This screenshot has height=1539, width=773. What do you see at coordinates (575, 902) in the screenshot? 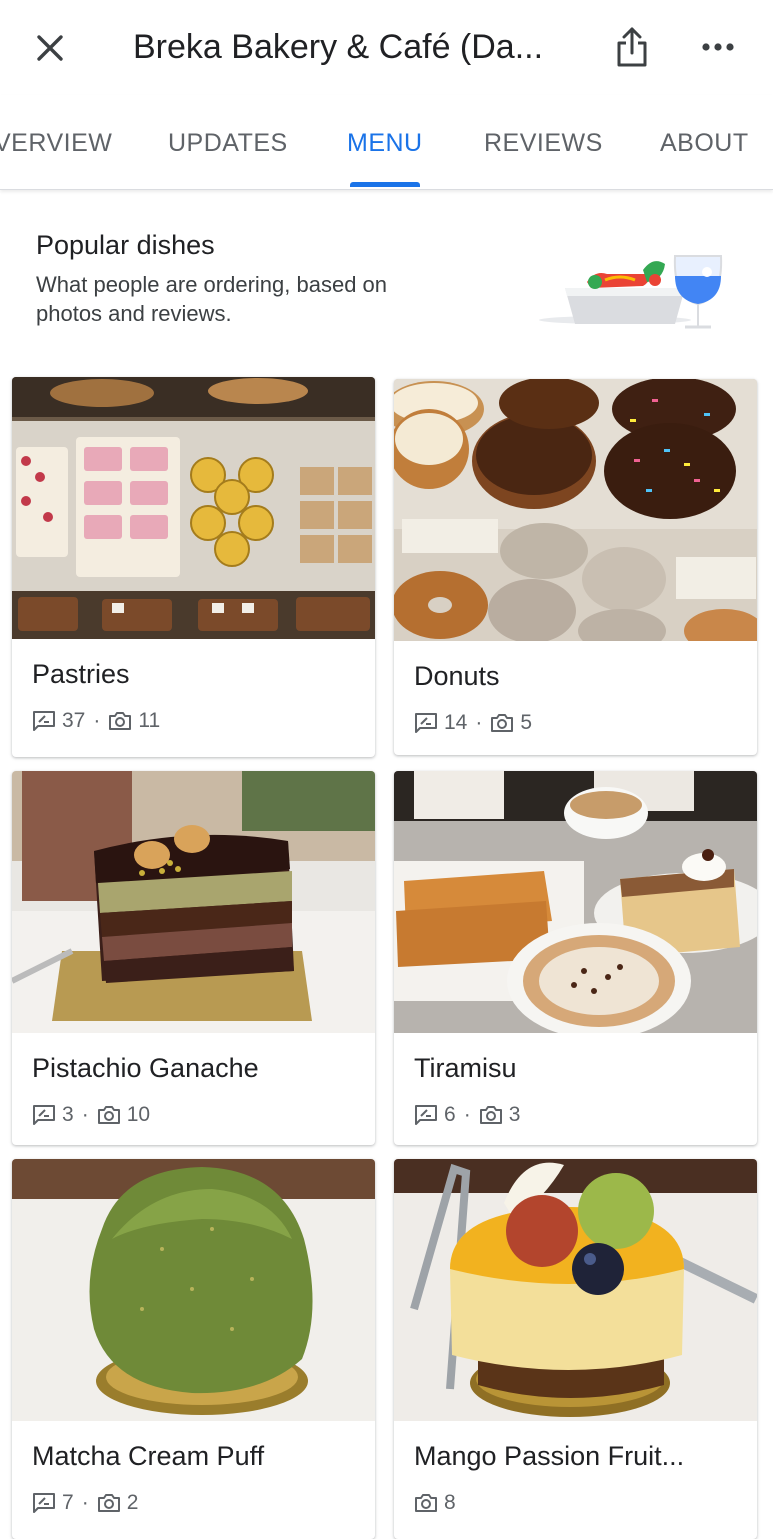
I see `tiramisu-photo` at bounding box center [575, 902].